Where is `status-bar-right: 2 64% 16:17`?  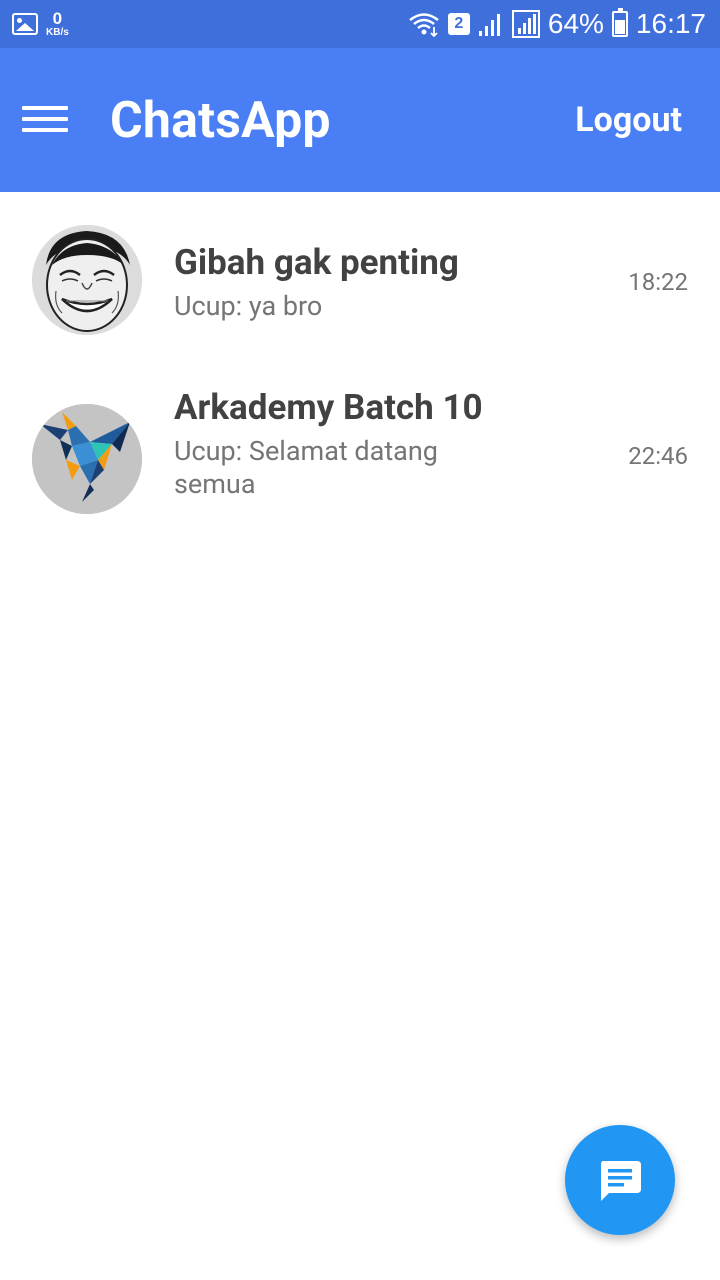
status-bar-right: 2 64% 16:17 is located at coordinates (557, 24).